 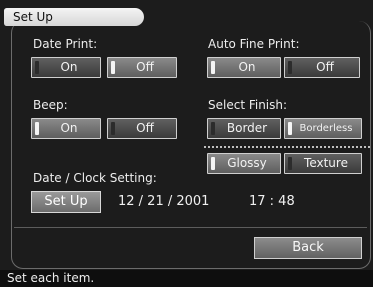 What do you see at coordinates (113, 67) in the screenshot?
I see `date-print-off-indicator` at bounding box center [113, 67].